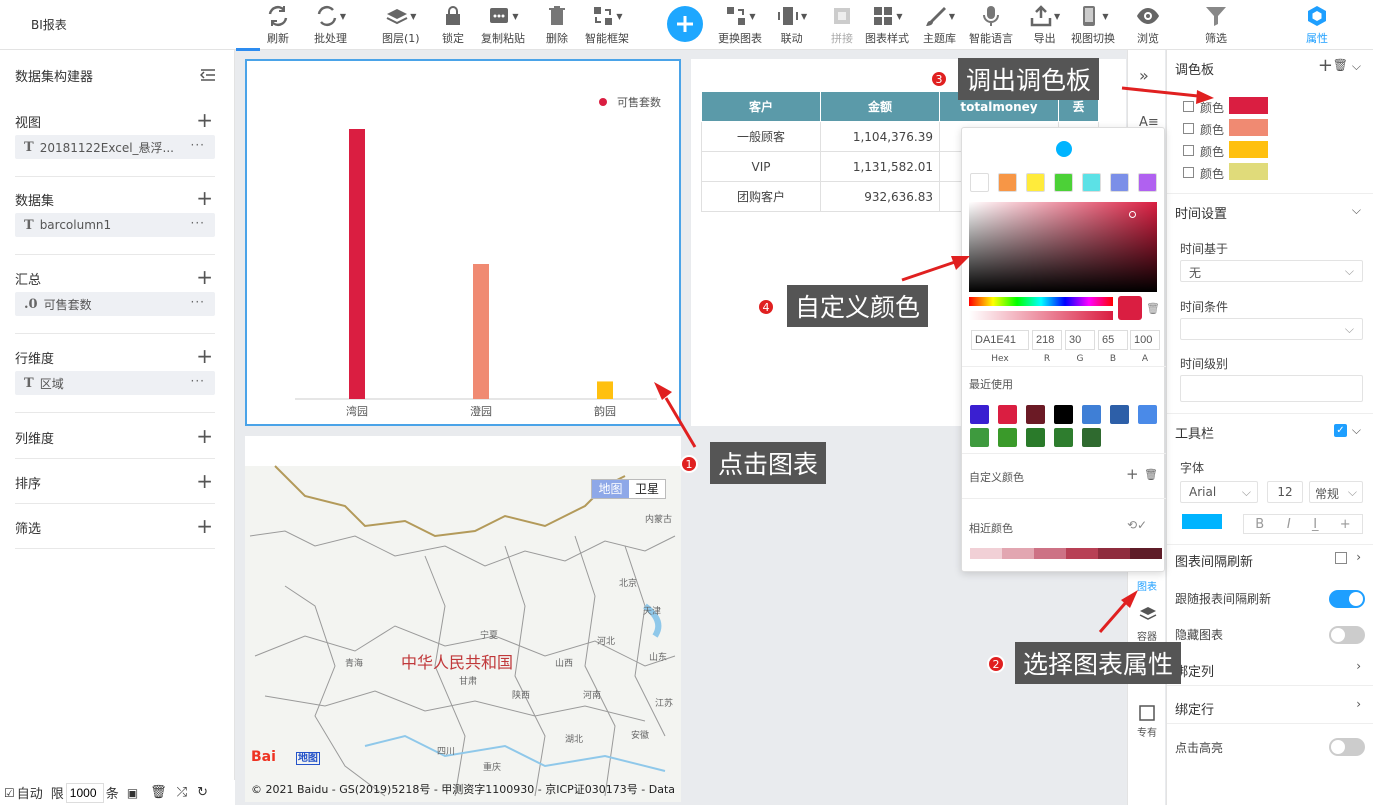  I want to click on interval-refresh-checkbox, so click(1341, 558).